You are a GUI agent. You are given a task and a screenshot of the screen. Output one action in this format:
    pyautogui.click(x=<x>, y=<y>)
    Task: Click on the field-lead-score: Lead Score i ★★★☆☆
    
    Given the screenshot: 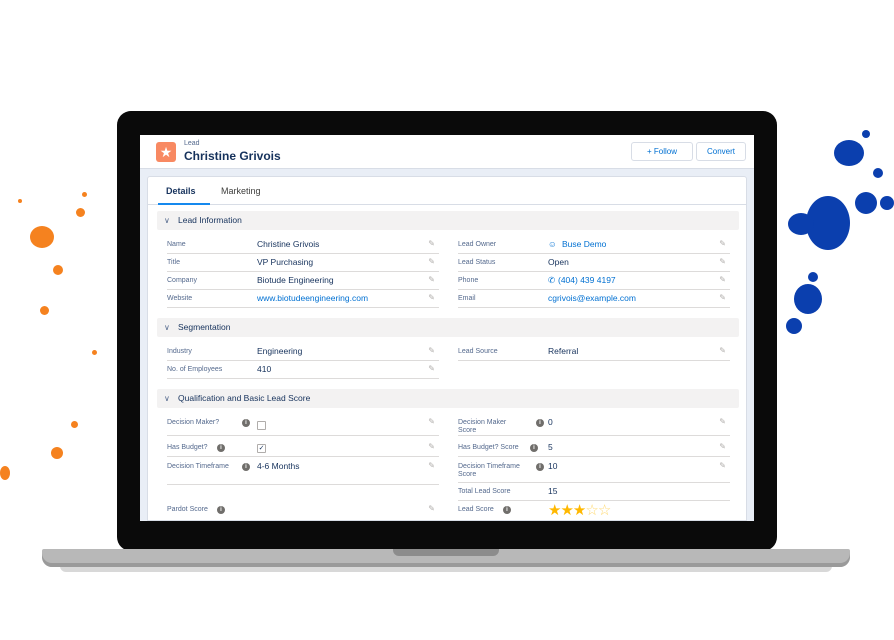 What is the action you would take?
    pyautogui.click(x=594, y=510)
    